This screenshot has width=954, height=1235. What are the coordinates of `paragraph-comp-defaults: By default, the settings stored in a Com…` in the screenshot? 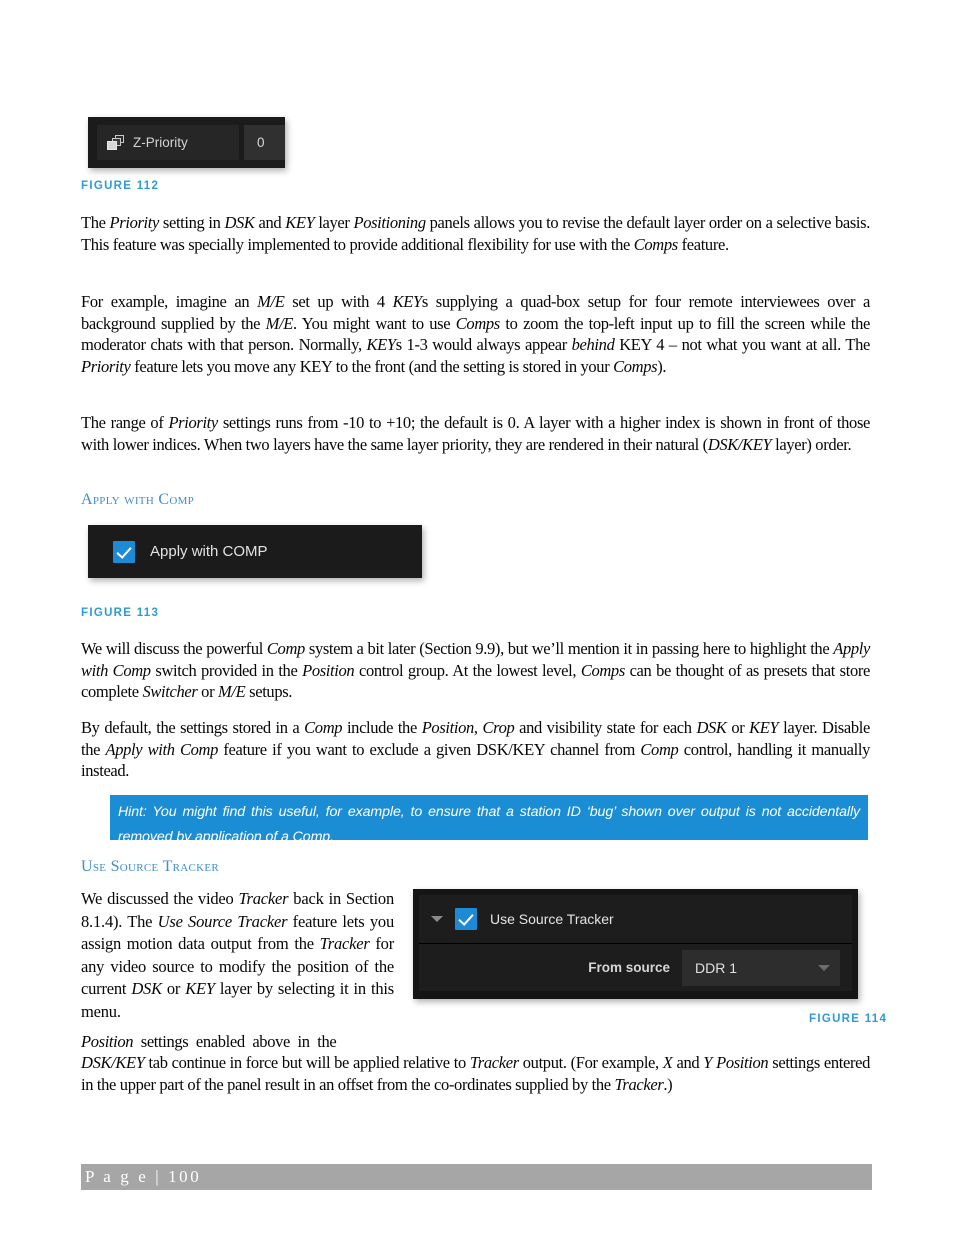 It's located at (475, 749).